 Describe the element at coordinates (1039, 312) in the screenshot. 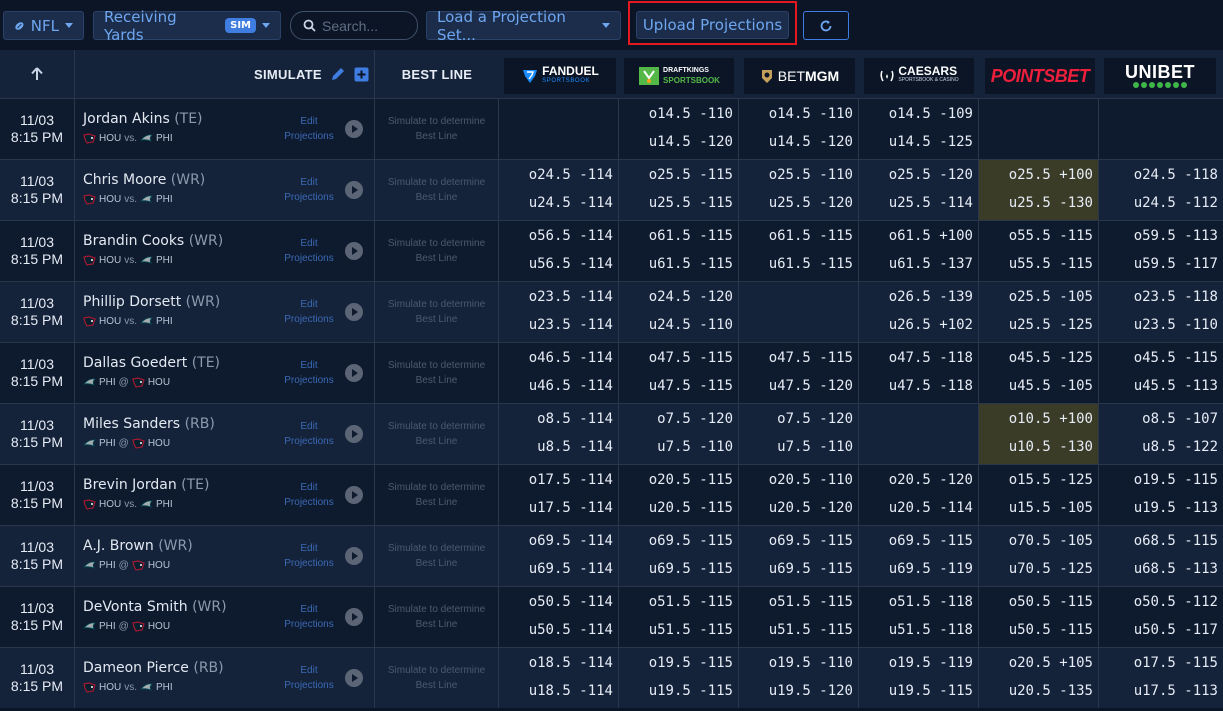

I see `pointsbet-odds-cell: o25.5 -105 u25.5 -125` at that location.